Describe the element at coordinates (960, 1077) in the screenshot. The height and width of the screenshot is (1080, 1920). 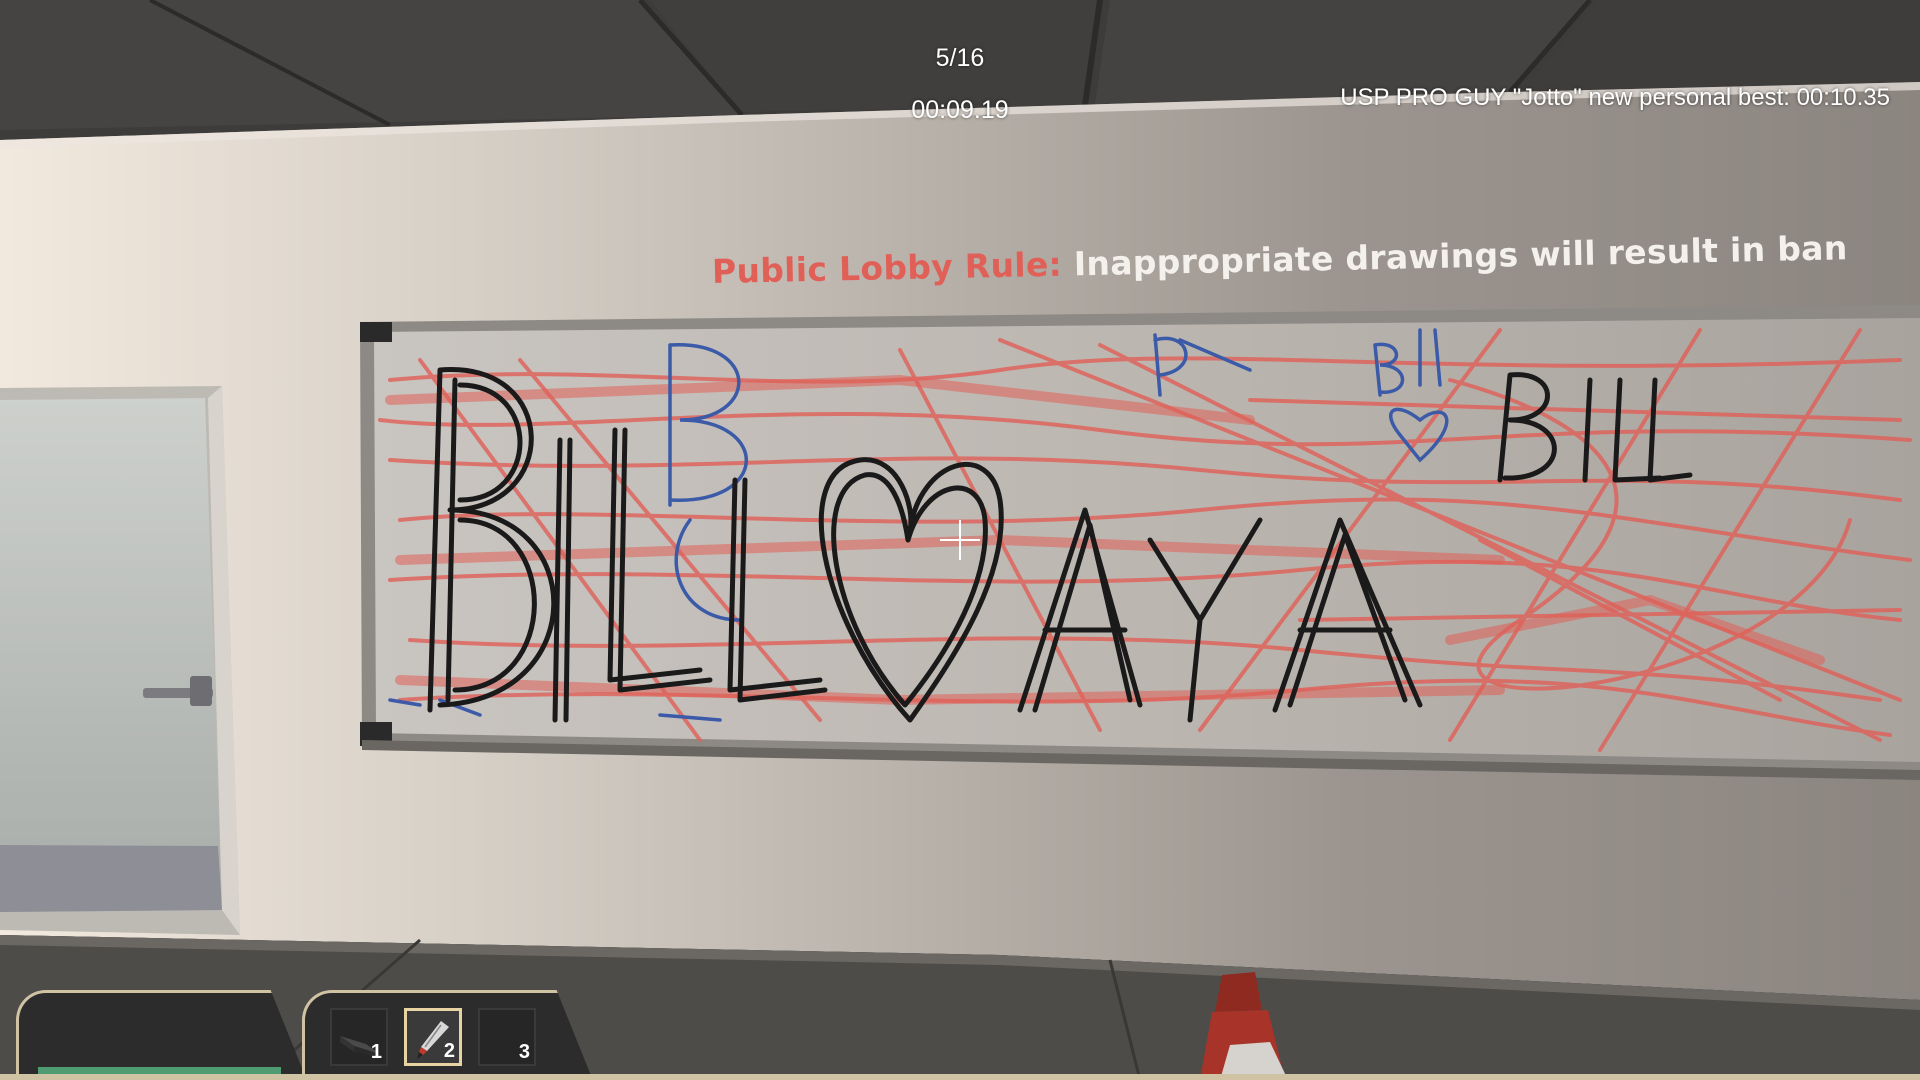
I see `hud-bottom-border` at that location.